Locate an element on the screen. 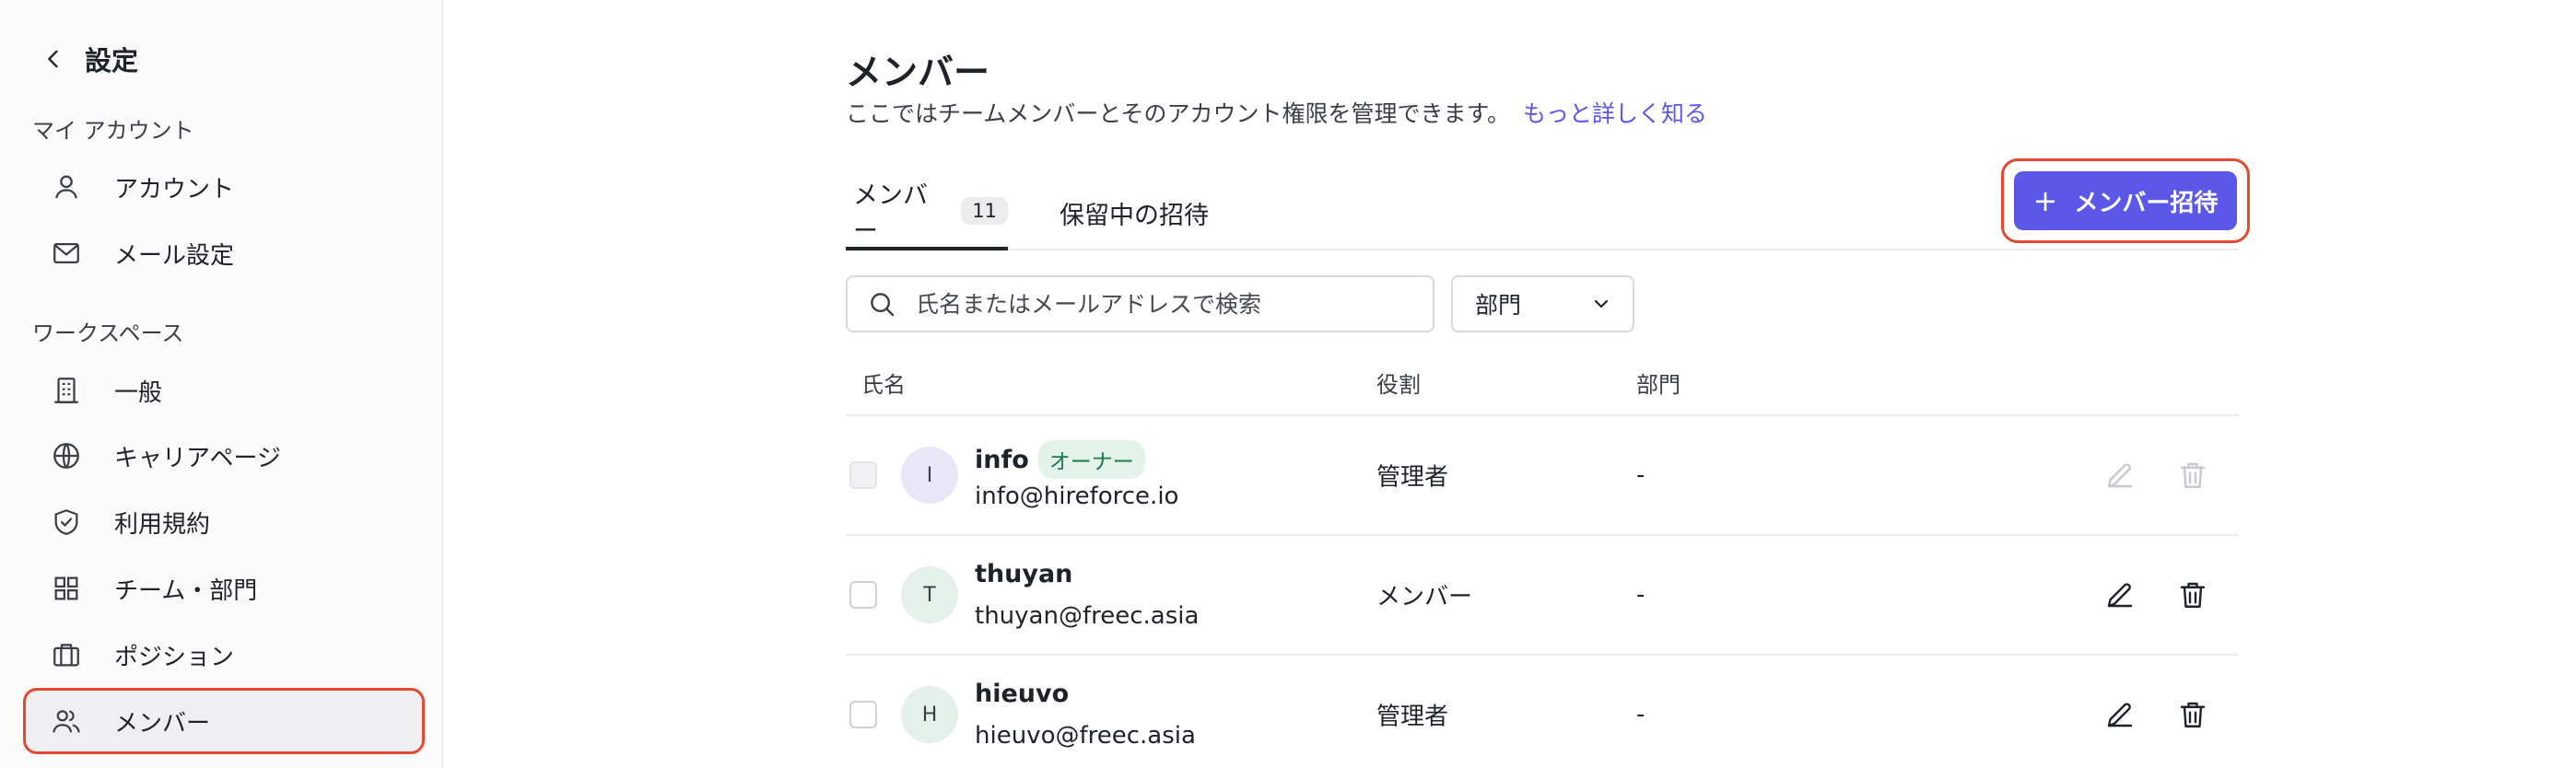  briefcase-icon is located at coordinates (66, 654).